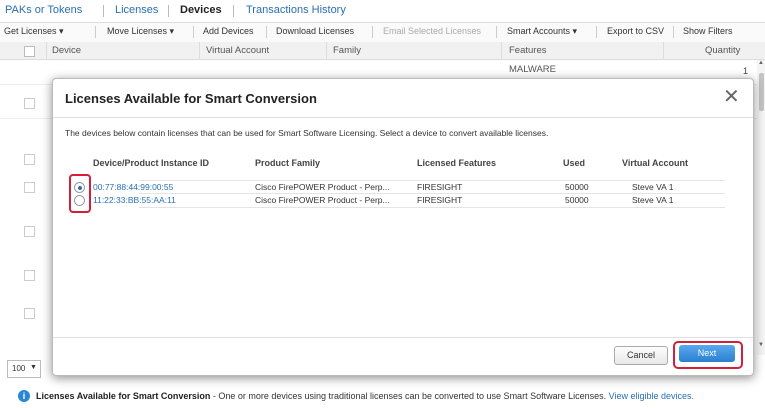 This screenshot has height=408, width=765. Describe the element at coordinates (34, 31) in the screenshot. I see `get-licenses-dropdown: Get Licenses ▾` at that location.